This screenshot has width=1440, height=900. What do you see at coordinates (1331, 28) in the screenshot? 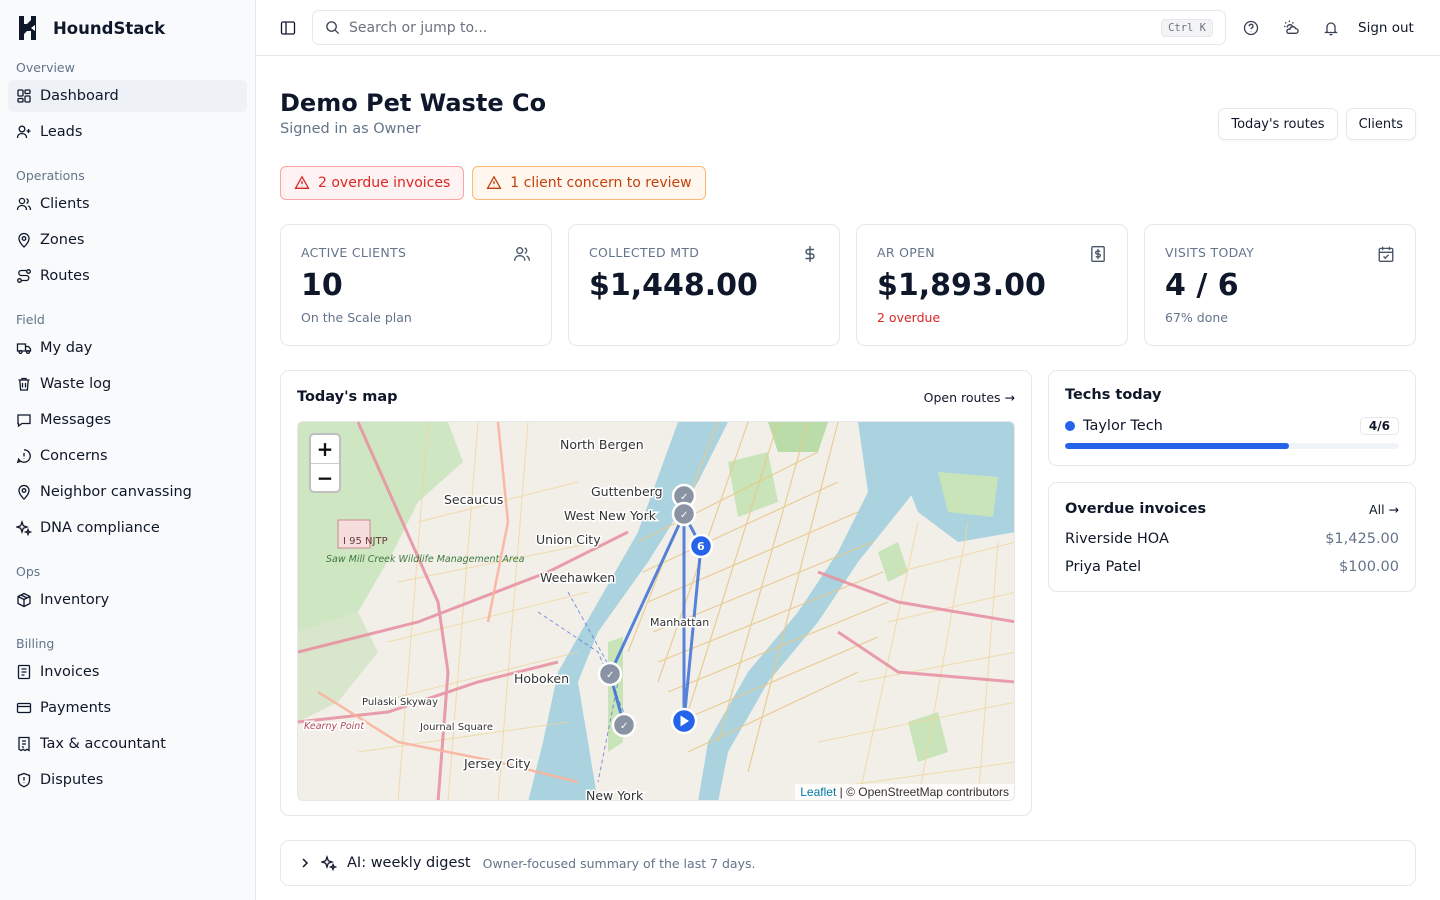
I see `notifications-button` at bounding box center [1331, 28].